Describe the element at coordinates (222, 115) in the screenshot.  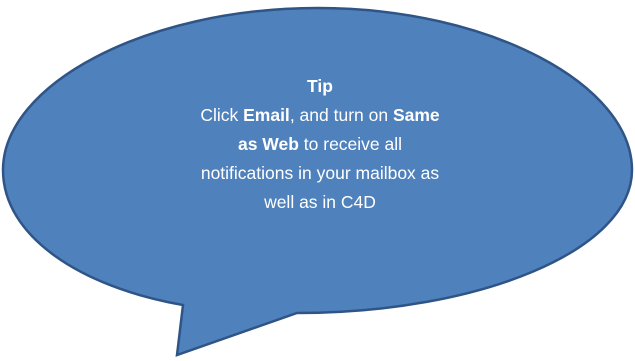
I see `tip-body-part-1: Click` at that location.